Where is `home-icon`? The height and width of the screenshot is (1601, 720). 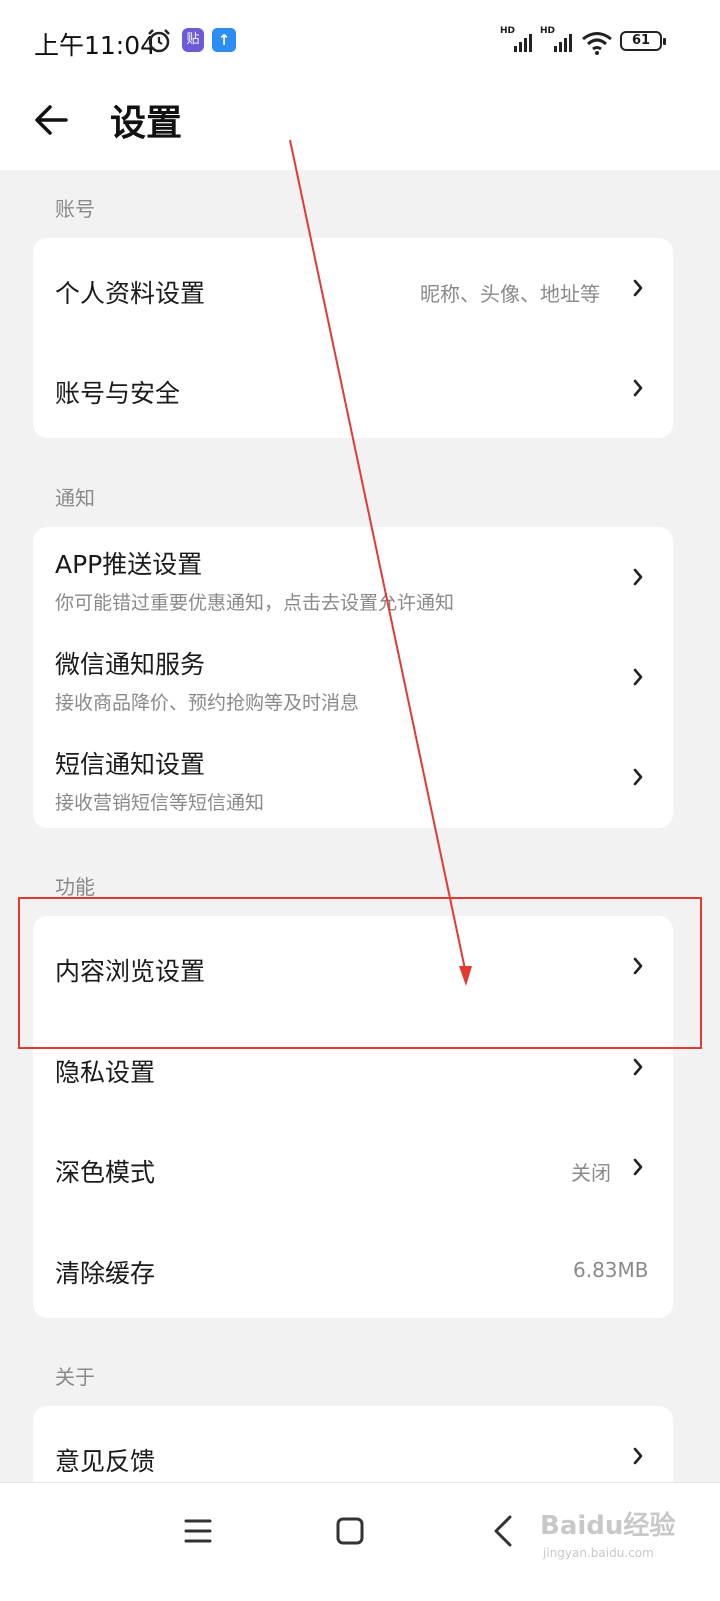
home-icon is located at coordinates (350, 1531).